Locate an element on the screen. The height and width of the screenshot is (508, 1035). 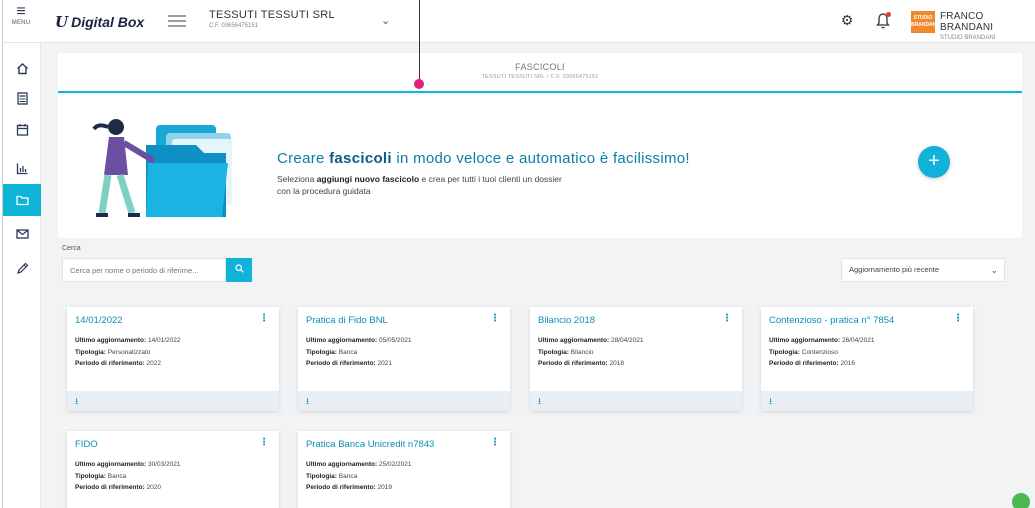
brand-name: Digital Box is located at coordinates (108, 22).